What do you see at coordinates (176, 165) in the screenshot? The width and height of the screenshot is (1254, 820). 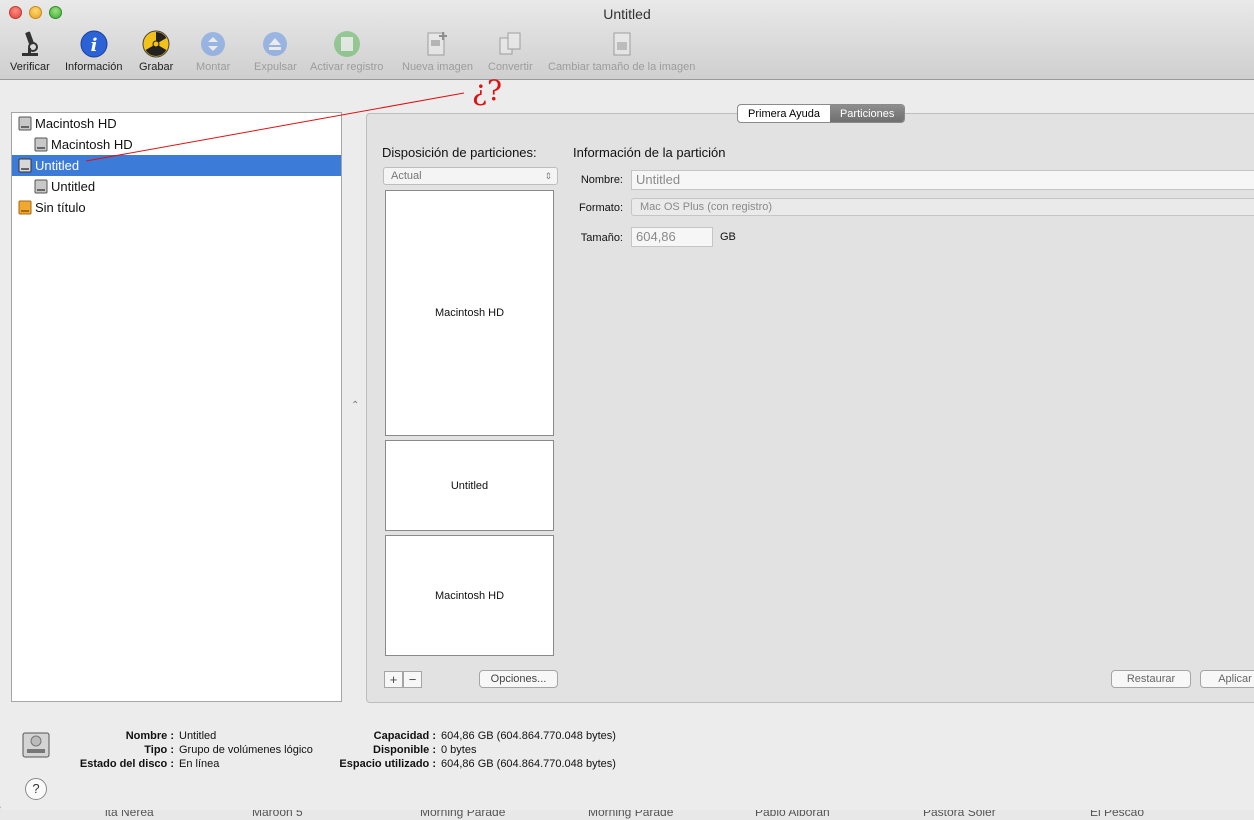 I see `sidebar-item-untitled-disk: Untitled` at bounding box center [176, 165].